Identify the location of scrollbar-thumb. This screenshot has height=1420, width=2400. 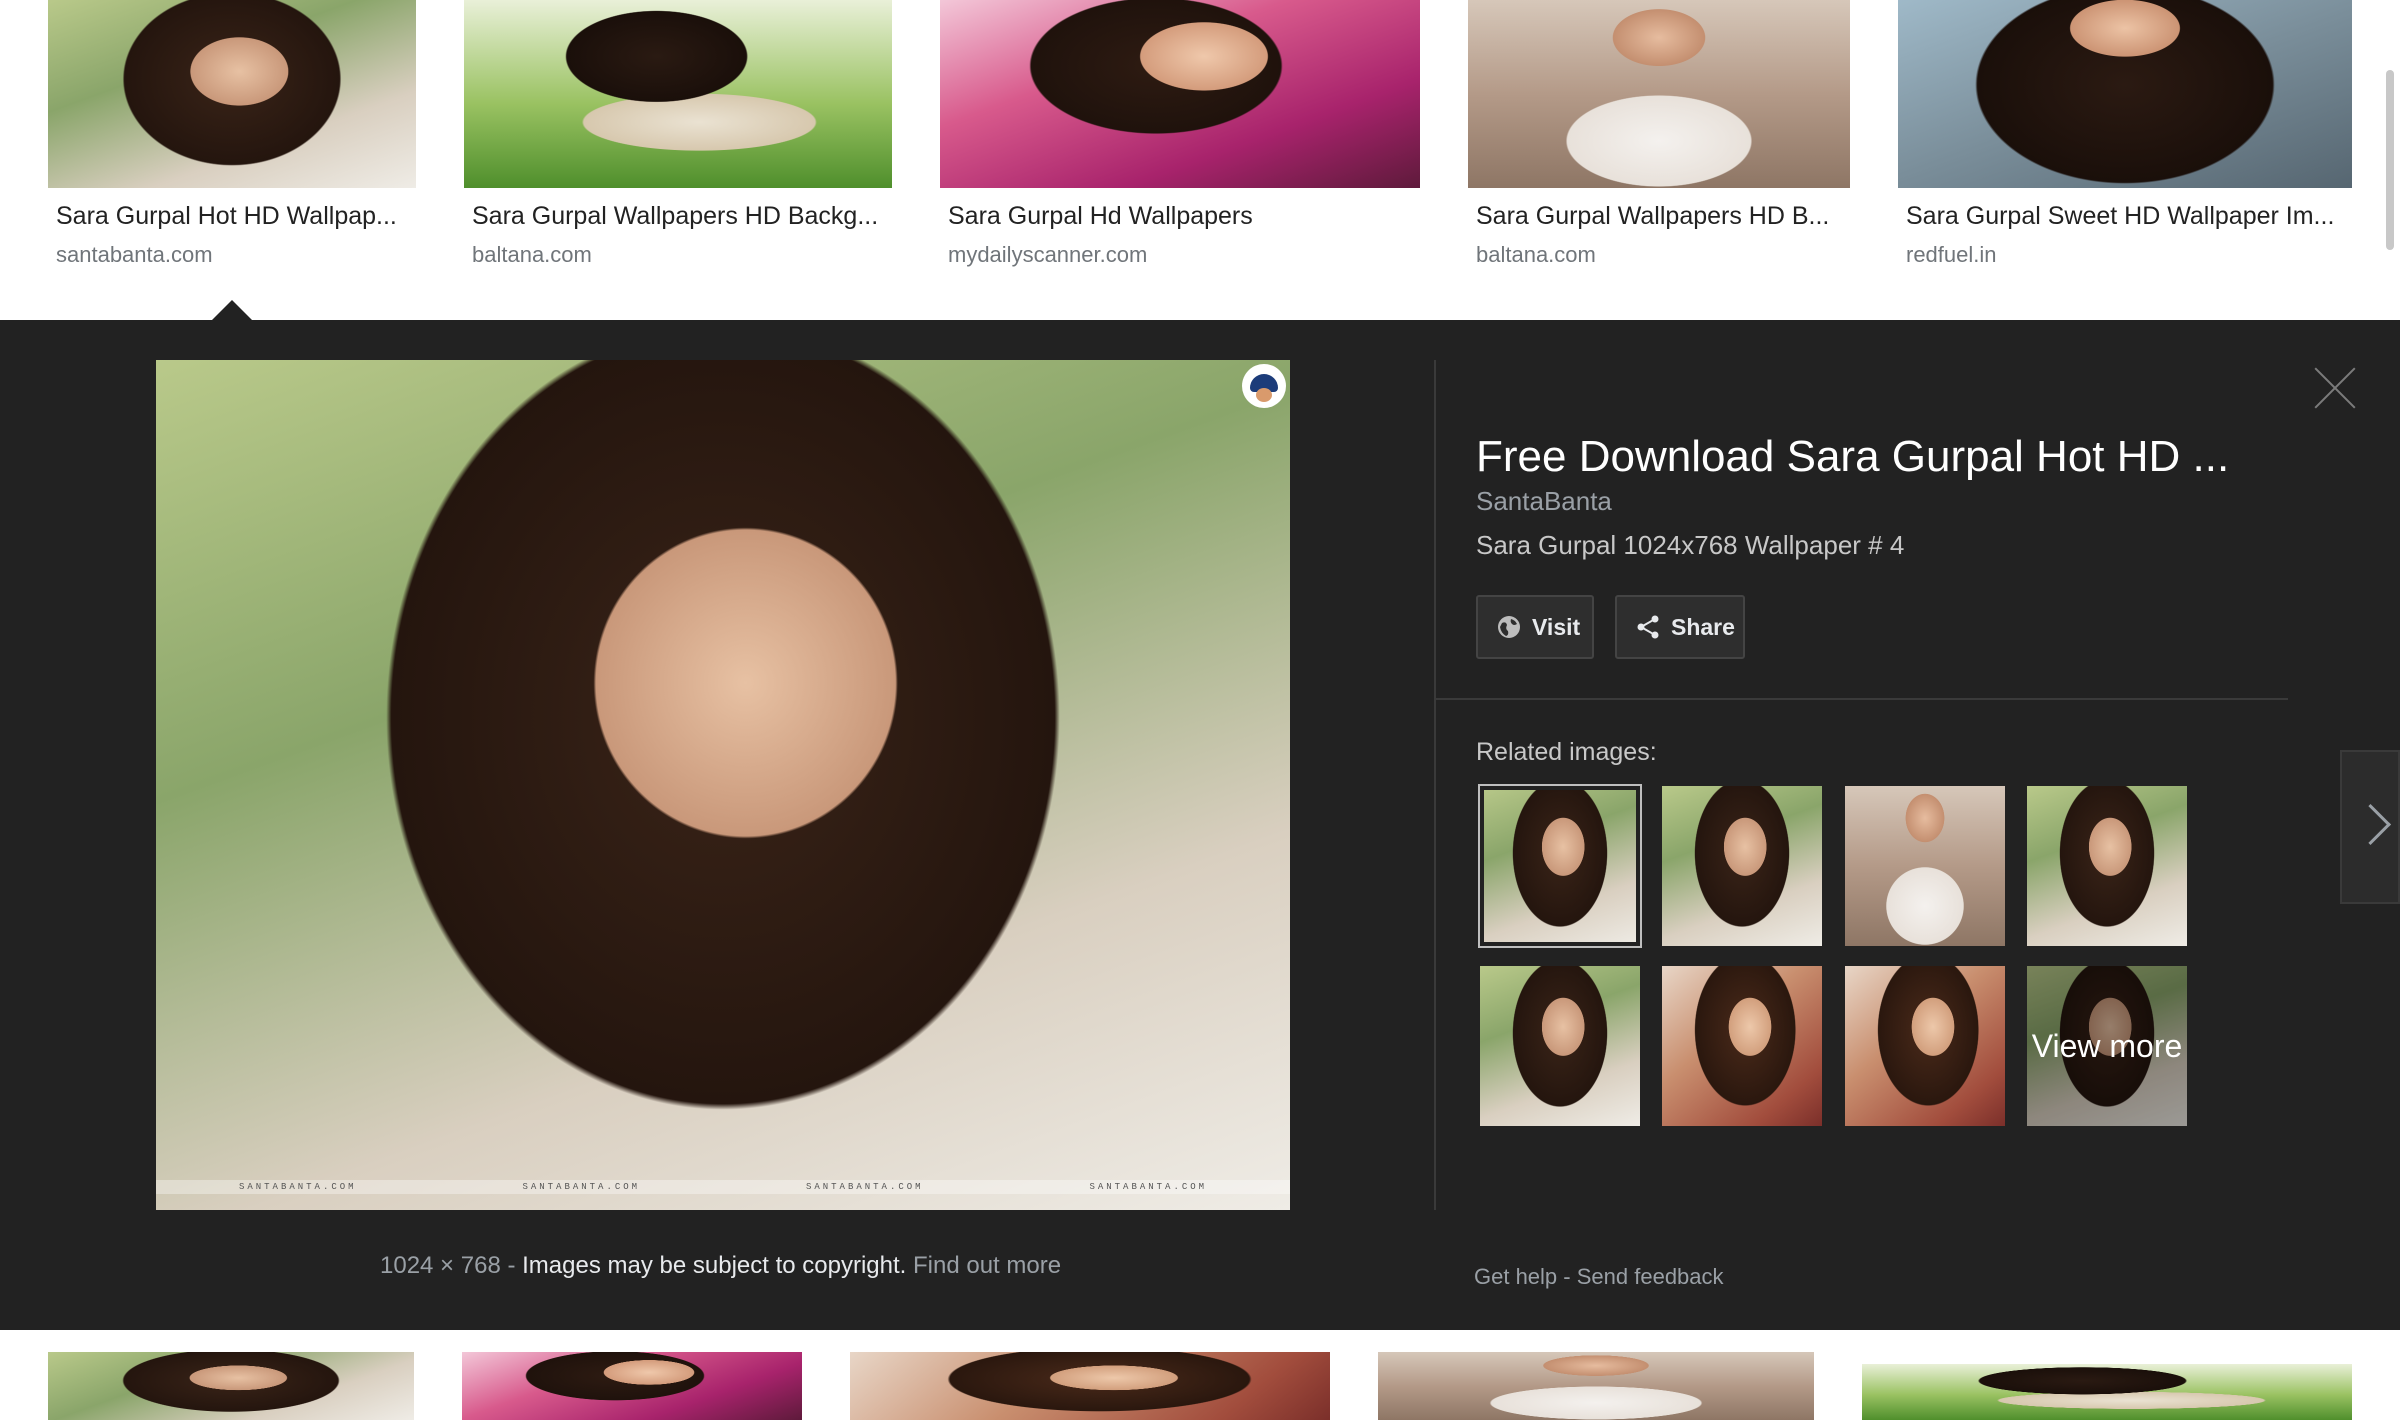
(2390, 160).